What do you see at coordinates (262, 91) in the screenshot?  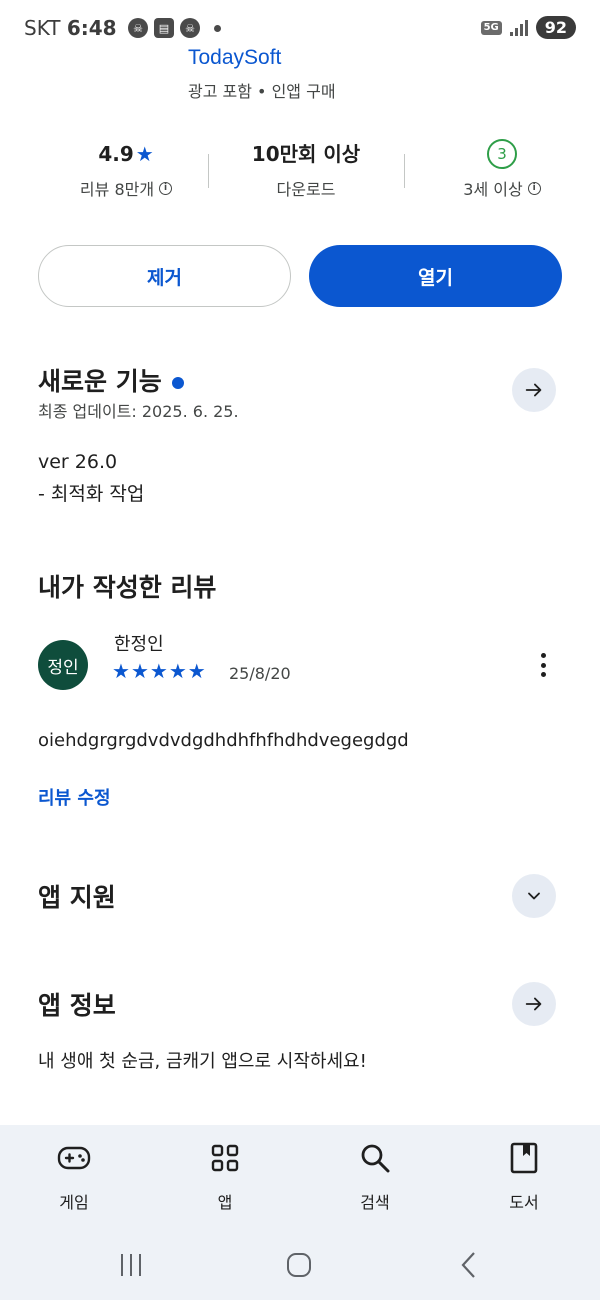 I see `app-meta: 광고 포함 • 인앱 구매` at bounding box center [262, 91].